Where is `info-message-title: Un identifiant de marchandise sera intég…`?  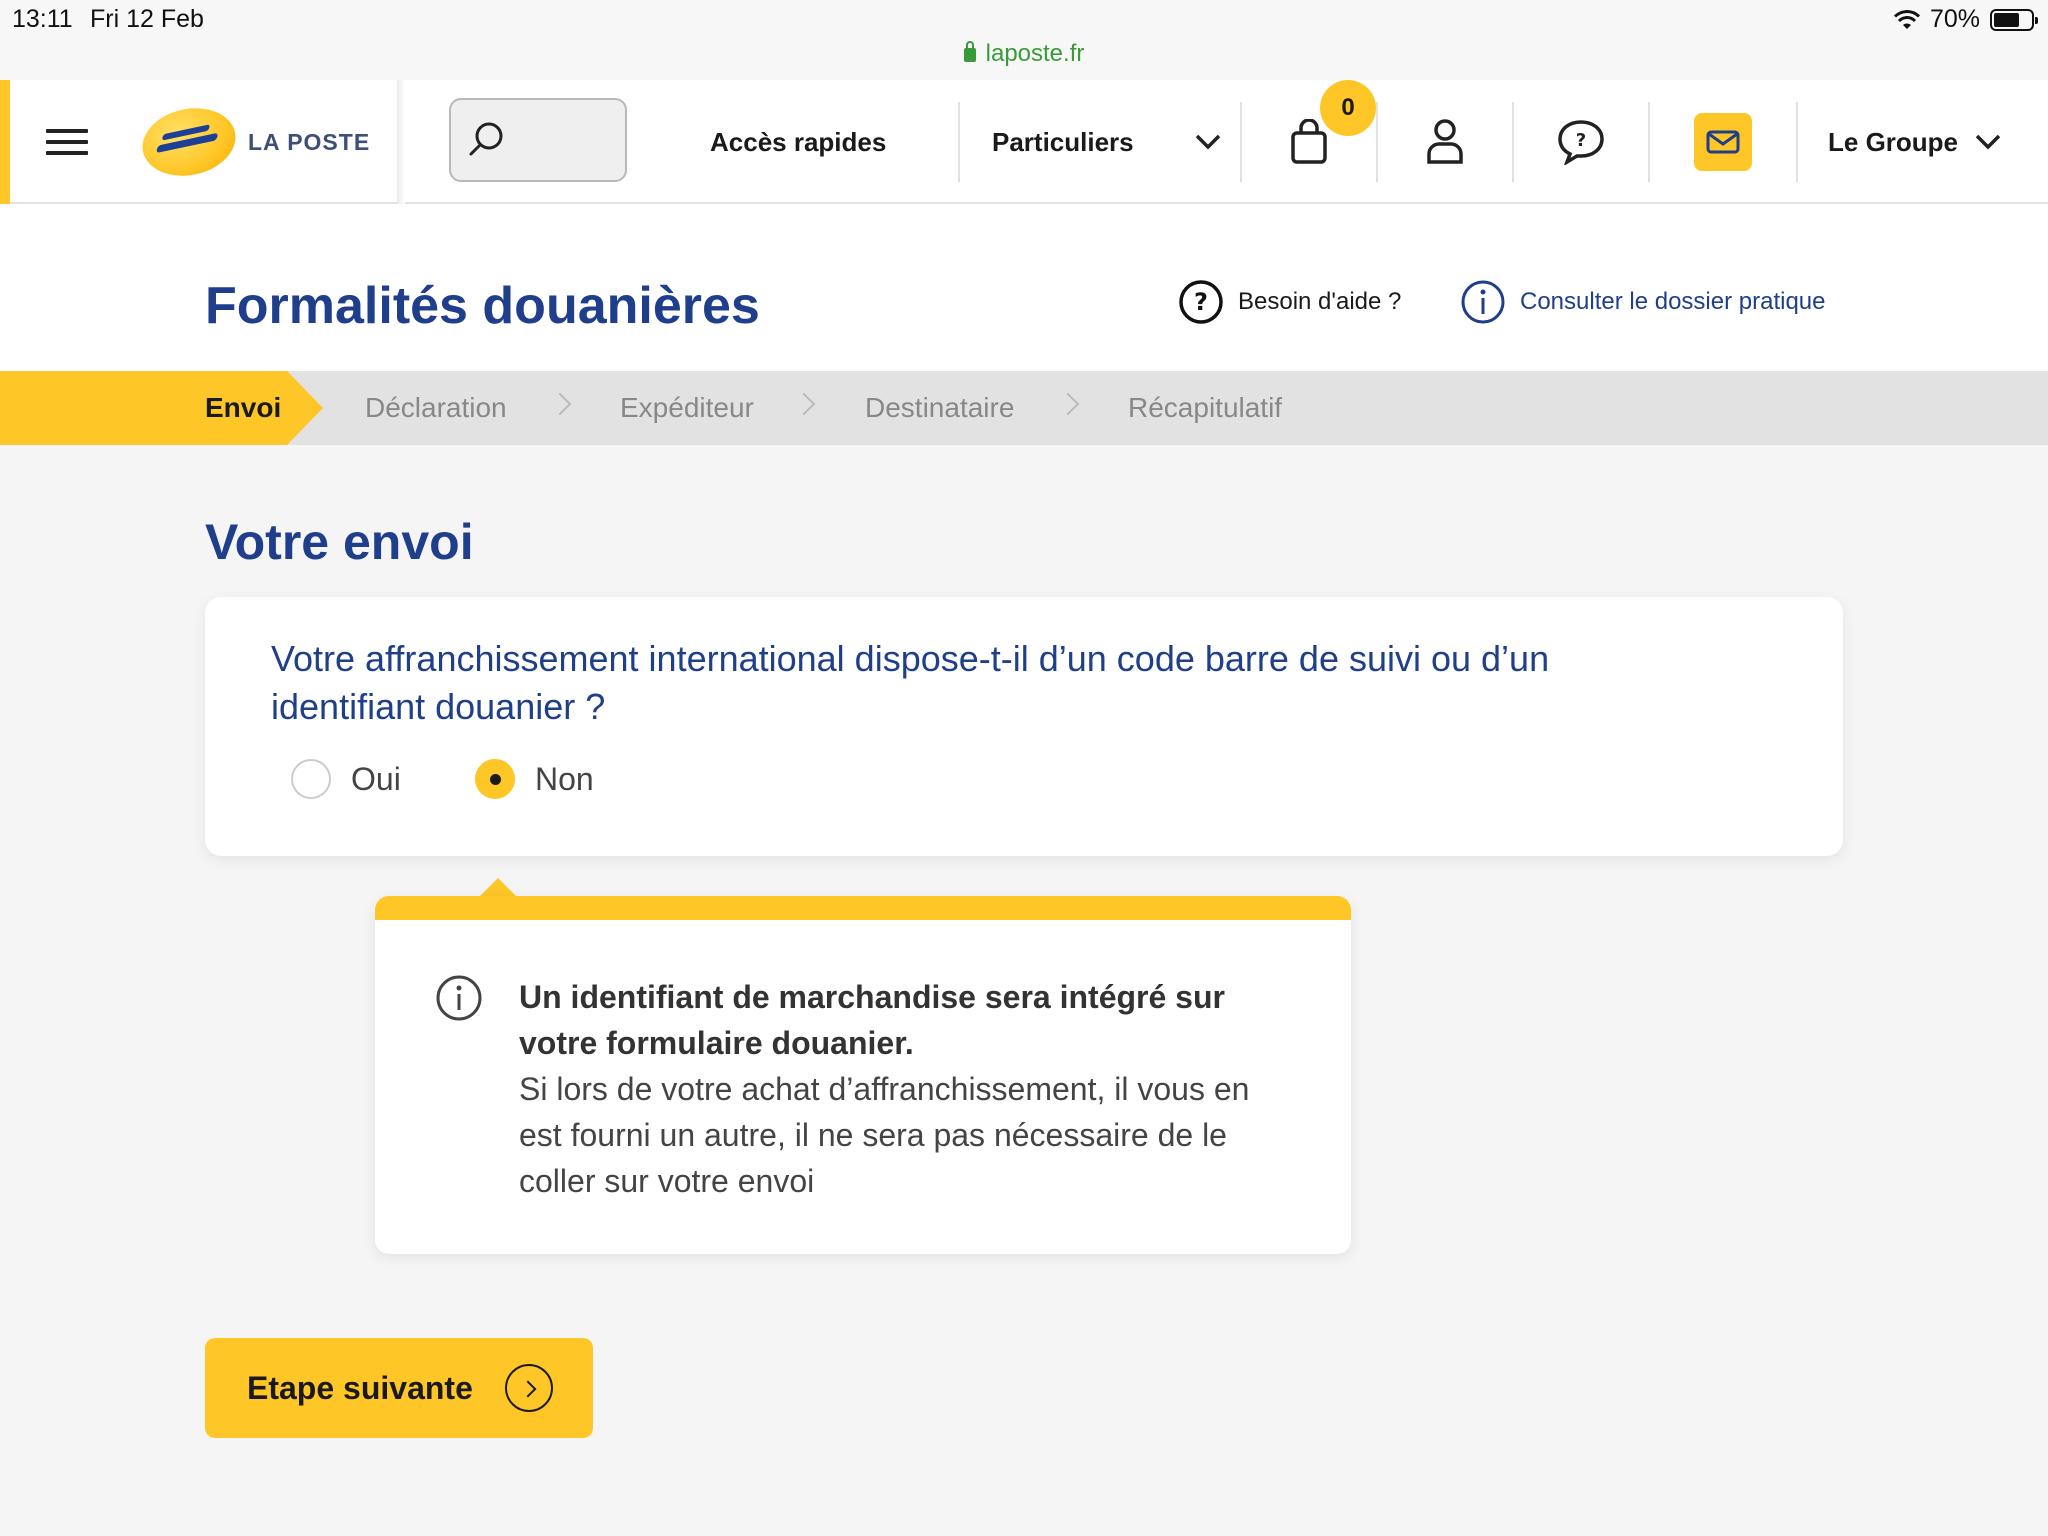
info-message-title: Un identifiant de marchandise sera intég… is located at coordinates (872, 1020).